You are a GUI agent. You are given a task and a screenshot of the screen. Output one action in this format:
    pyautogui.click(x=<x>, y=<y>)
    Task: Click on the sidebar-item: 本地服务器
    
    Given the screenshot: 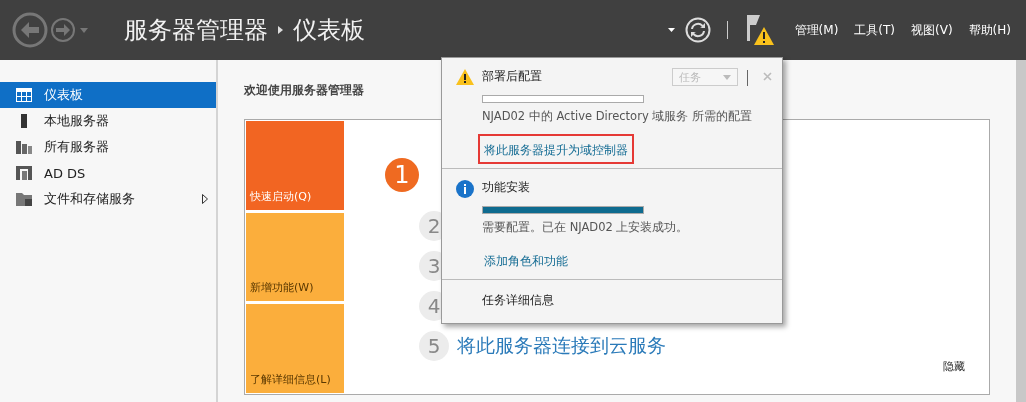 What is the action you would take?
    pyautogui.click(x=108, y=121)
    